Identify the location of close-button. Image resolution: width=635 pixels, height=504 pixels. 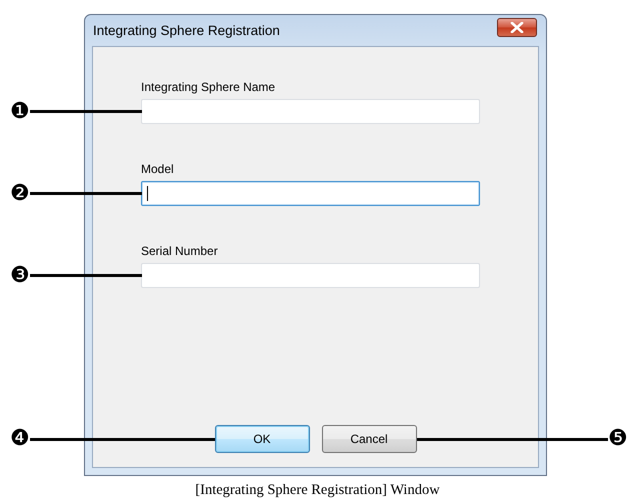
(517, 27).